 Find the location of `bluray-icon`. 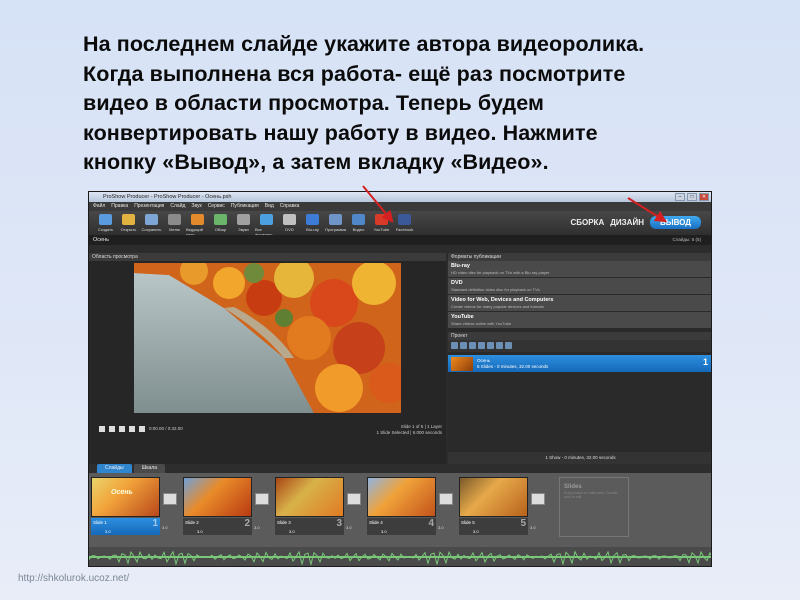

bluray-icon is located at coordinates (312, 219).